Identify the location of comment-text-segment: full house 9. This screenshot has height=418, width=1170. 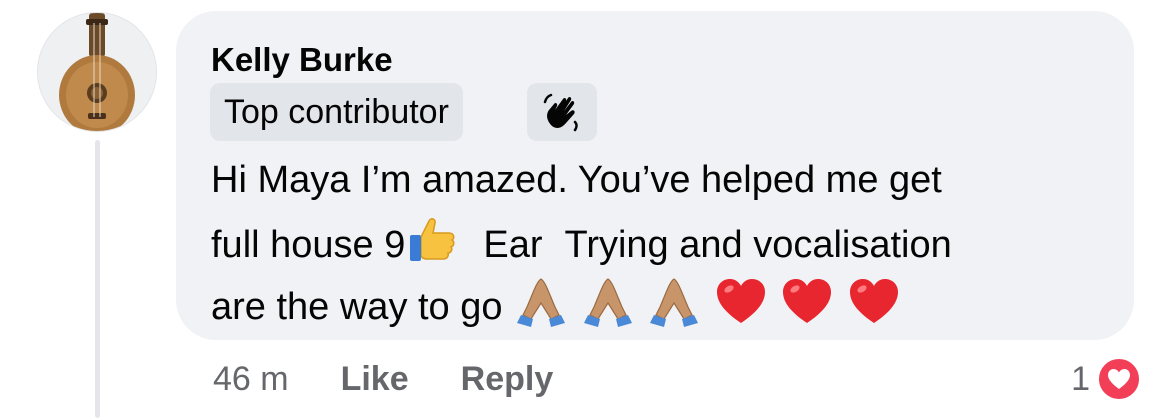
(308, 245).